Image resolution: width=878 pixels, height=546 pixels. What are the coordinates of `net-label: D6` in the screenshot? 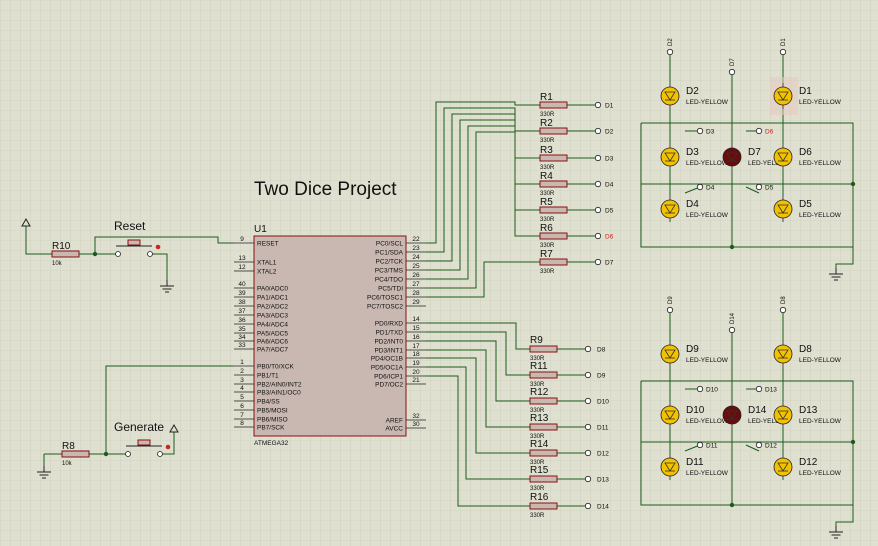 It's located at (609, 237).